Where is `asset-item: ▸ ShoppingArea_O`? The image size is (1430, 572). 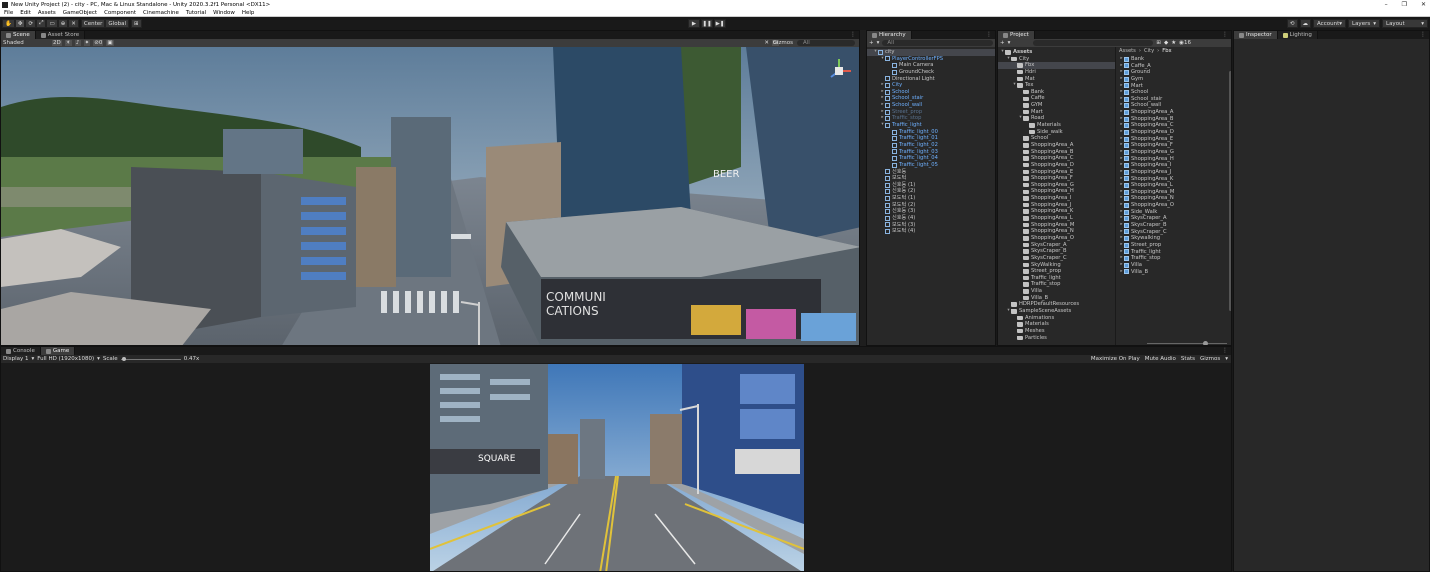
asset-item: ▸ ShoppingArea_O is located at coordinates (1174, 205).